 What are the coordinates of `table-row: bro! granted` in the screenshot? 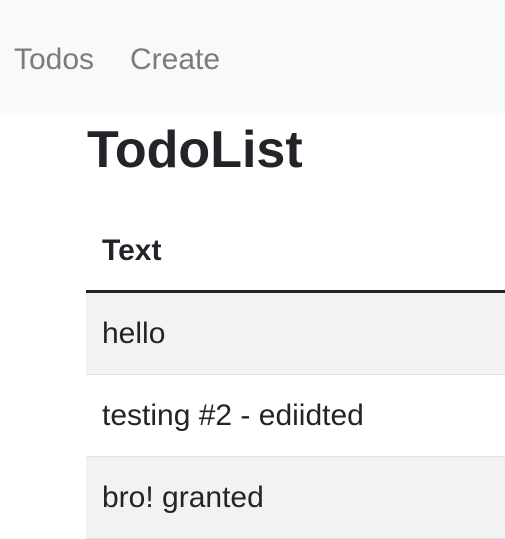 It's located at (295, 498).